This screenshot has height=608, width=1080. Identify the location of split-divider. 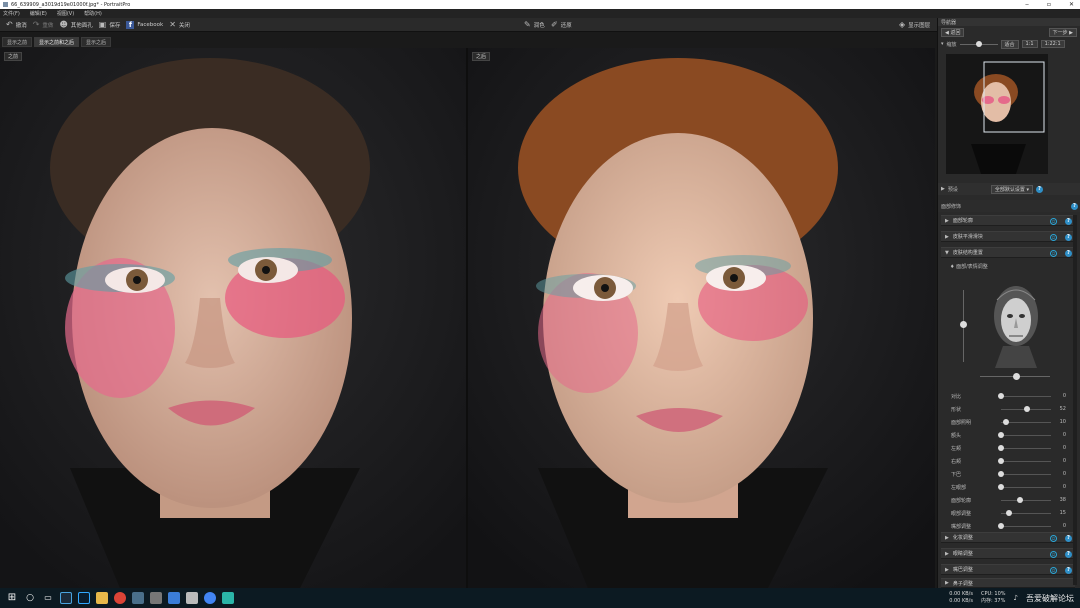
(467, 318).